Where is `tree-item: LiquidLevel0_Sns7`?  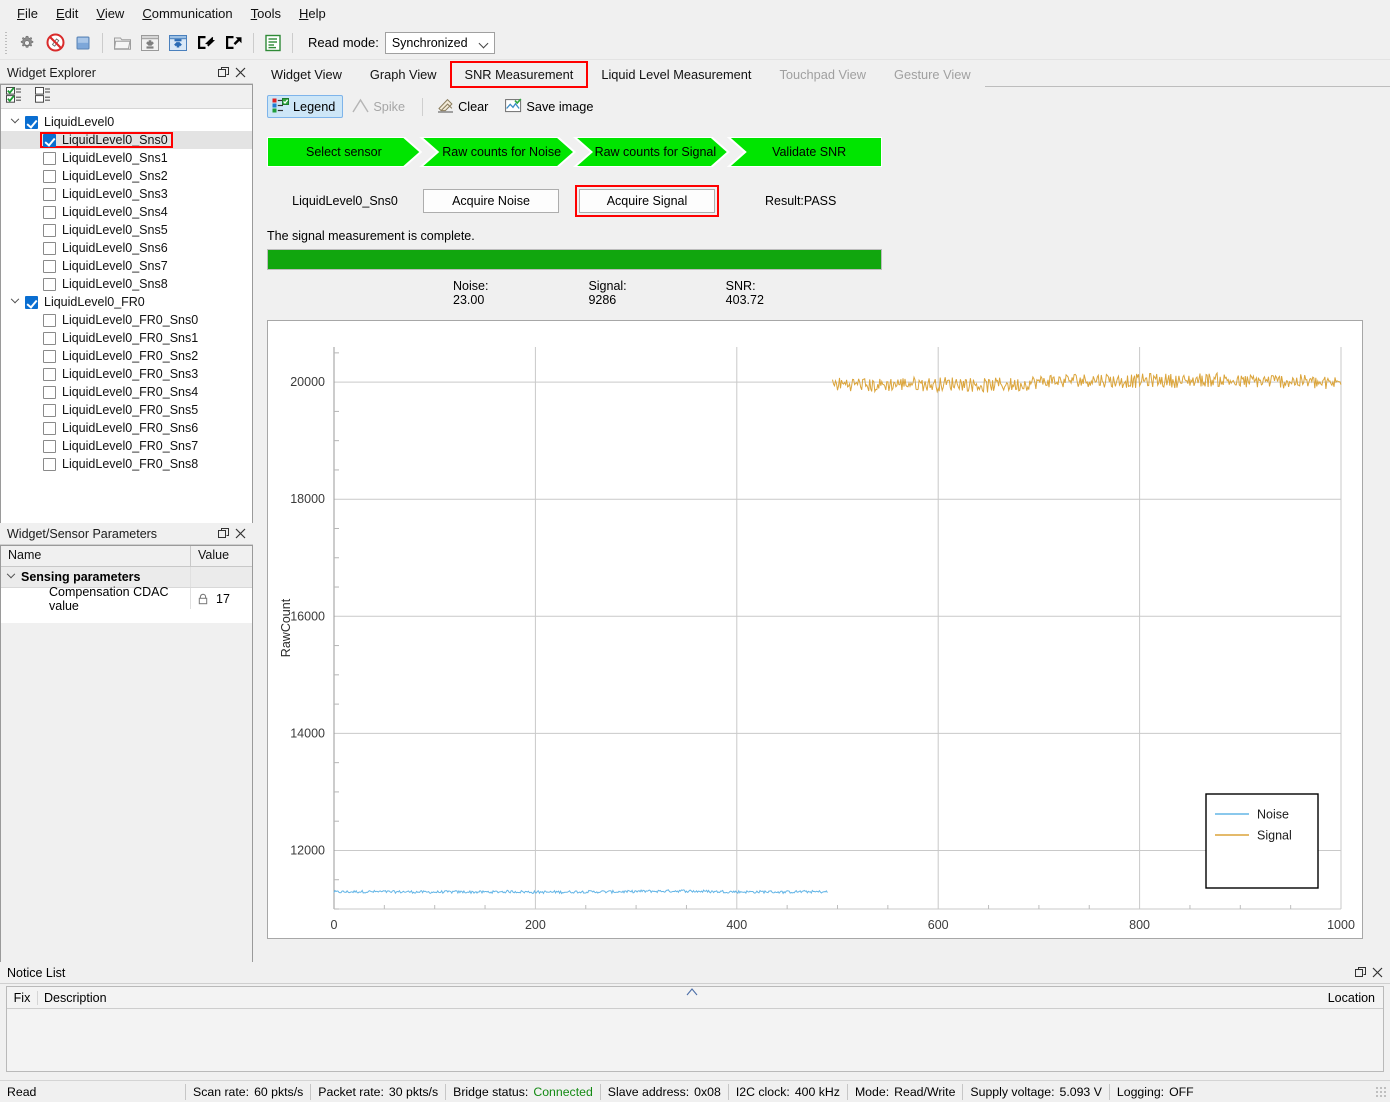
tree-item: LiquidLevel0_Sns7 is located at coordinates (126, 266).